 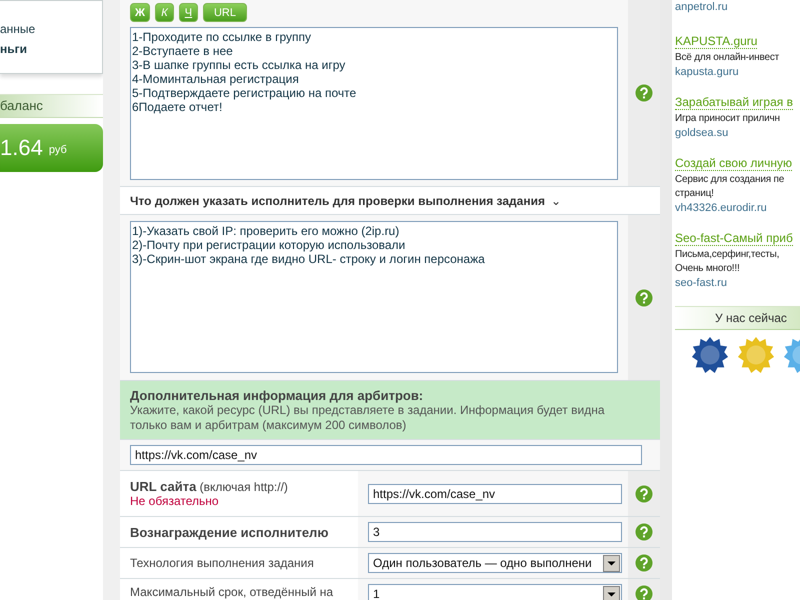 What do you see at coordinates (737, 283) in the screenshot?
I see `ad-url: seo-fast.ru` at bounding box center [737, 283].